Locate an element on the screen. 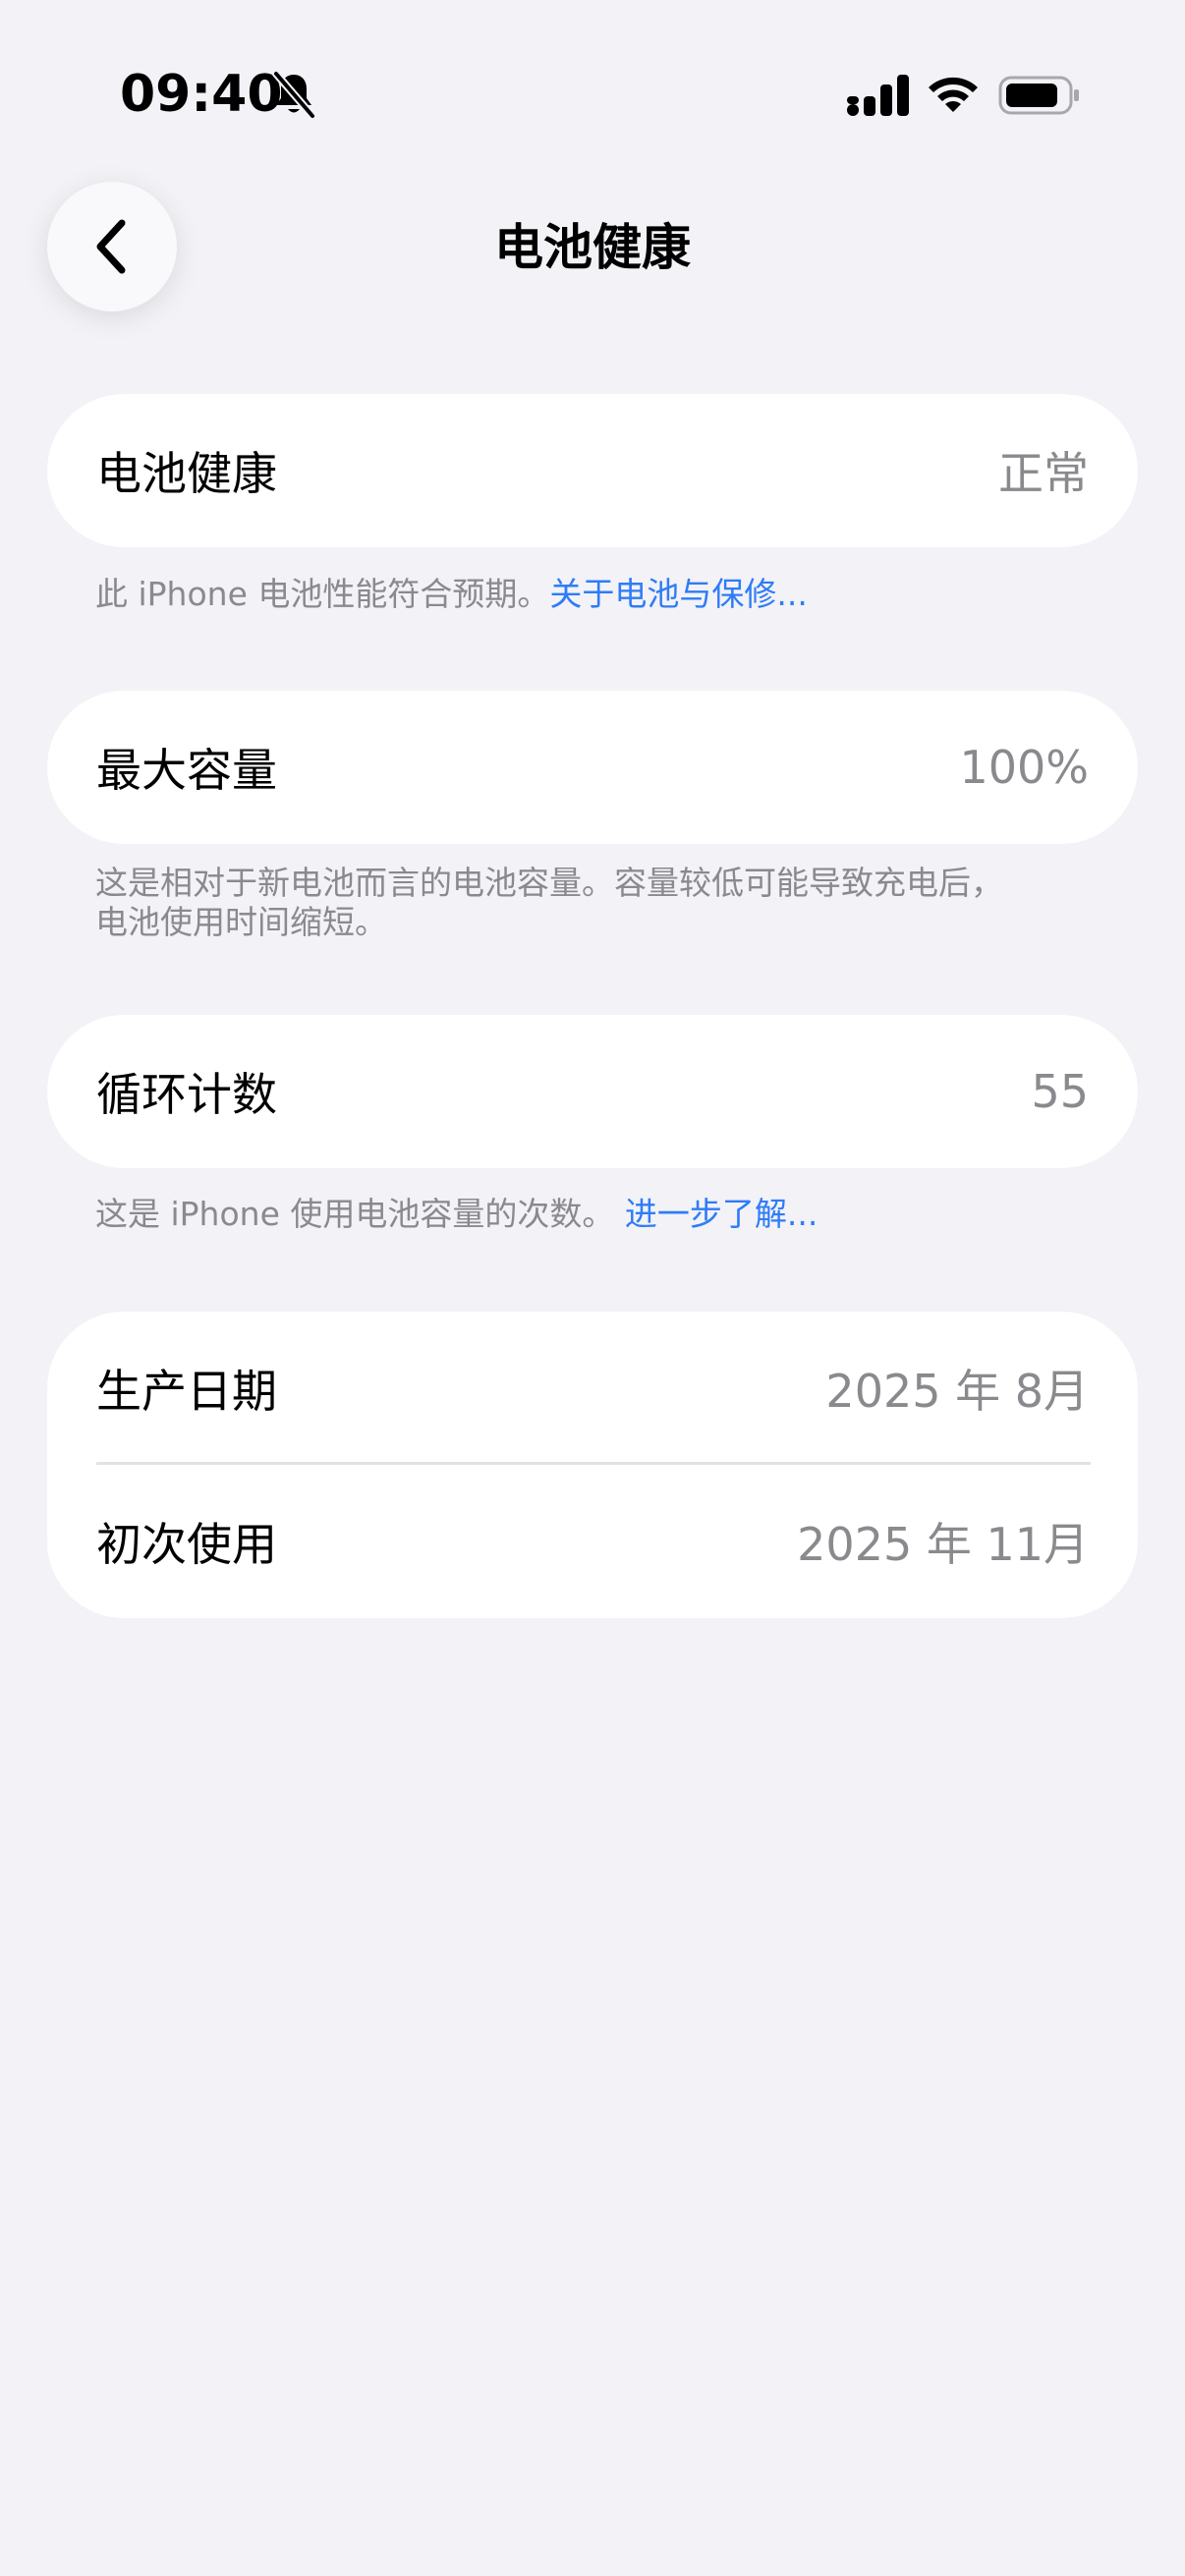  page-title: 电池健康 is located at coordinates (592, 247).